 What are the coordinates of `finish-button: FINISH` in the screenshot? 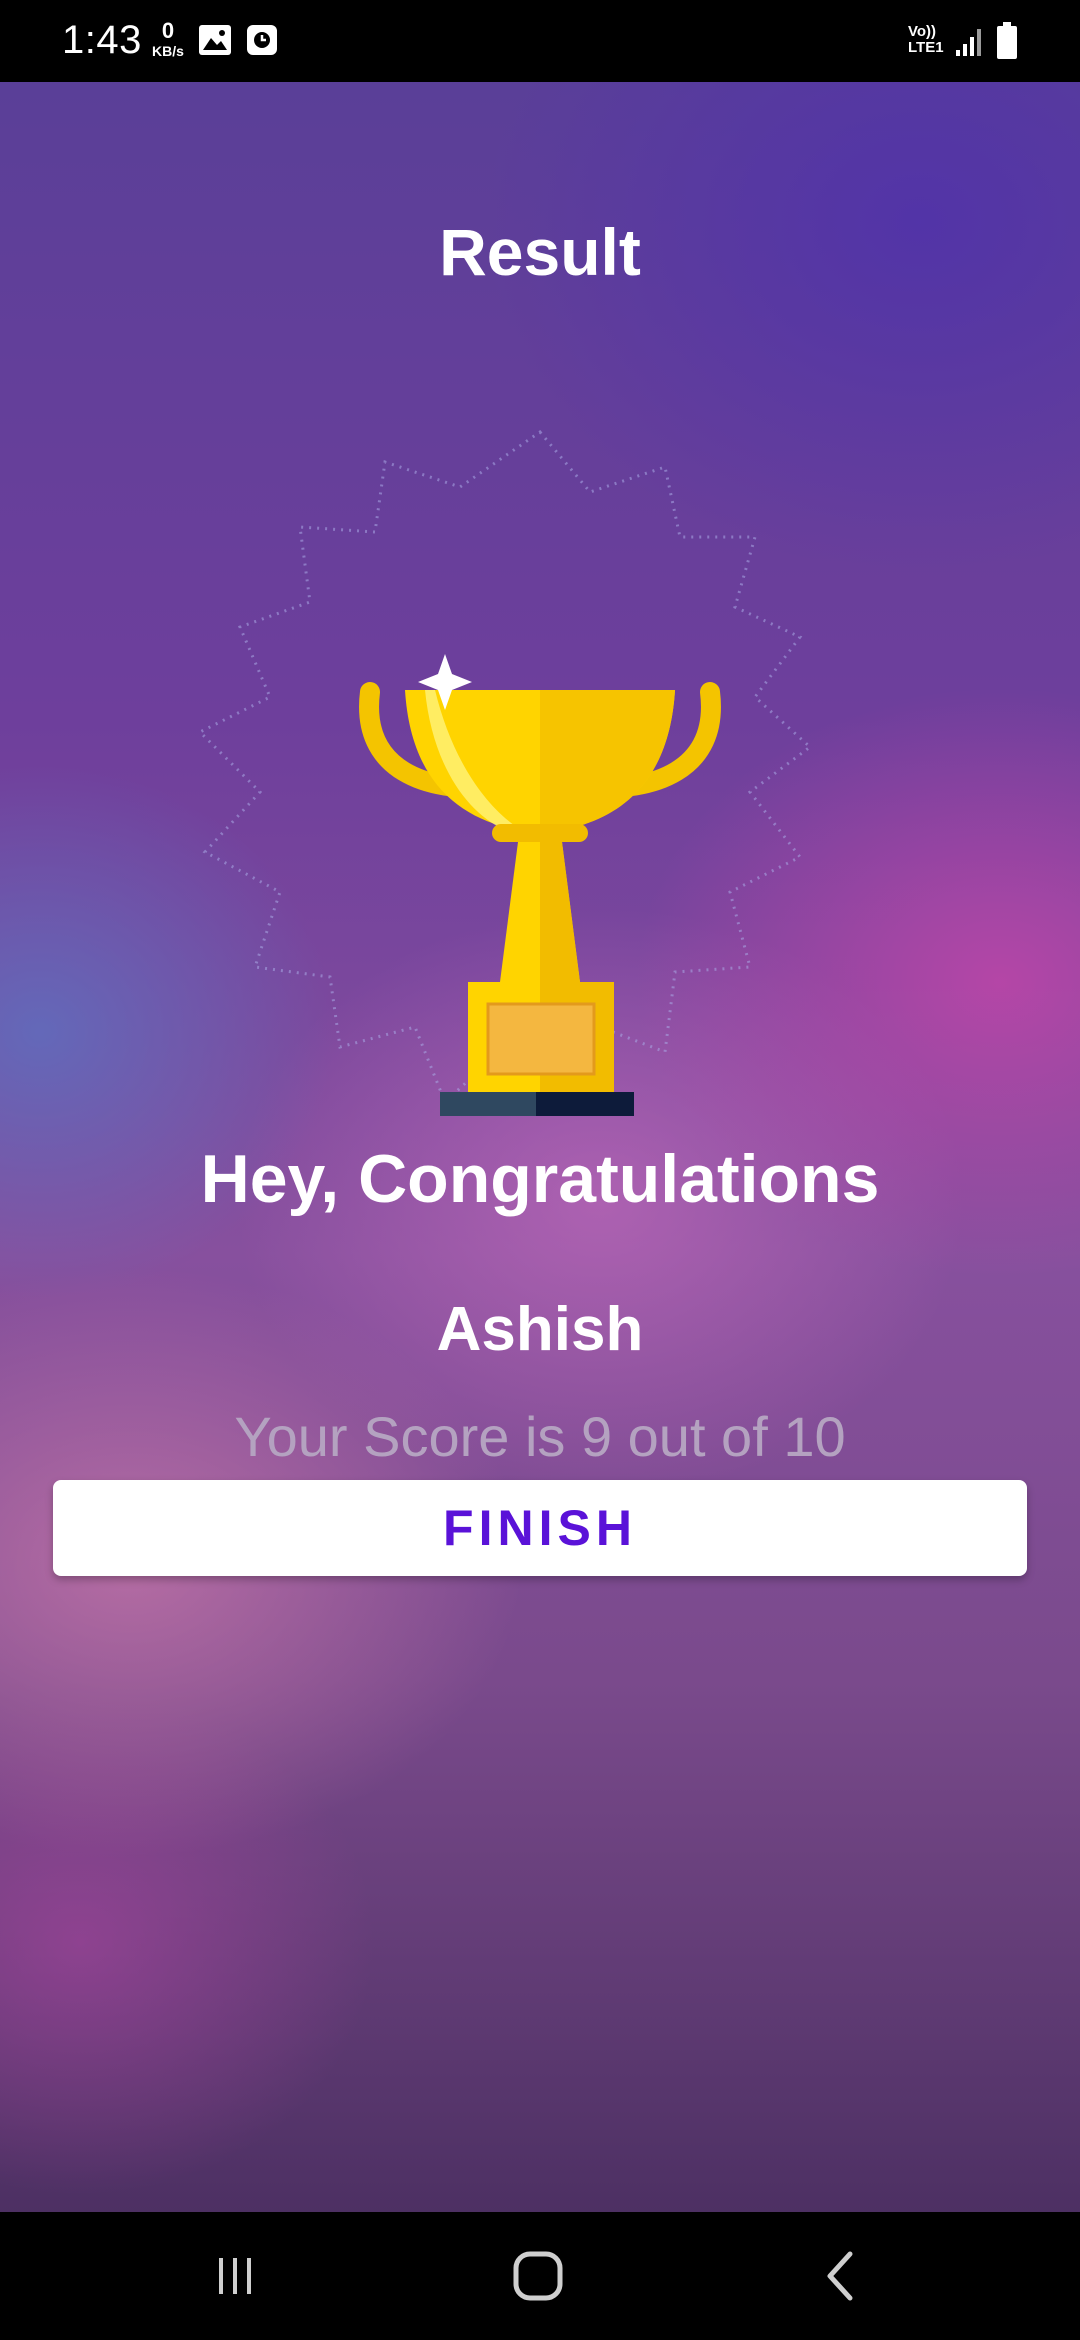 It's located at (540, 1528).